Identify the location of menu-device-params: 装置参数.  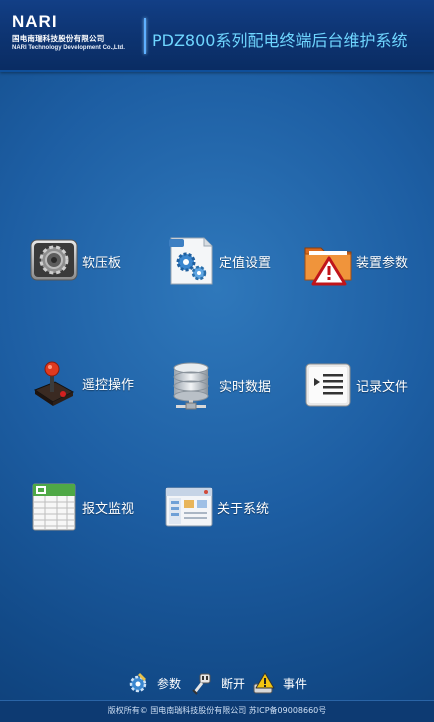
(355, 261).